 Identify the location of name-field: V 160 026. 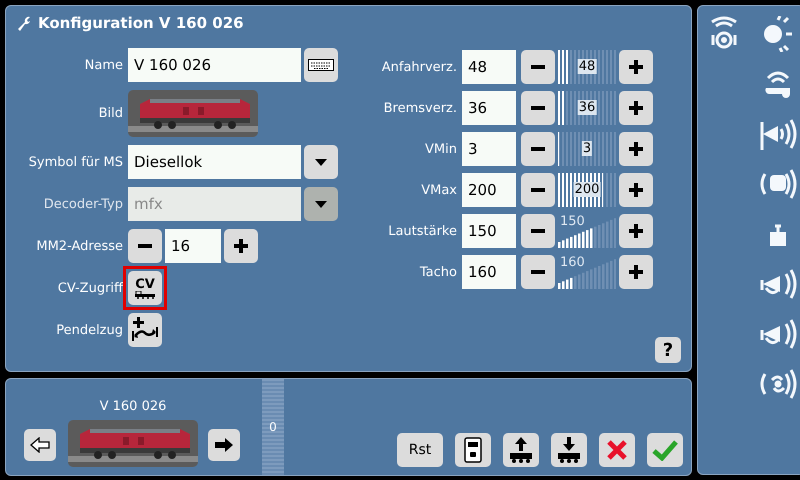
(214, 65).